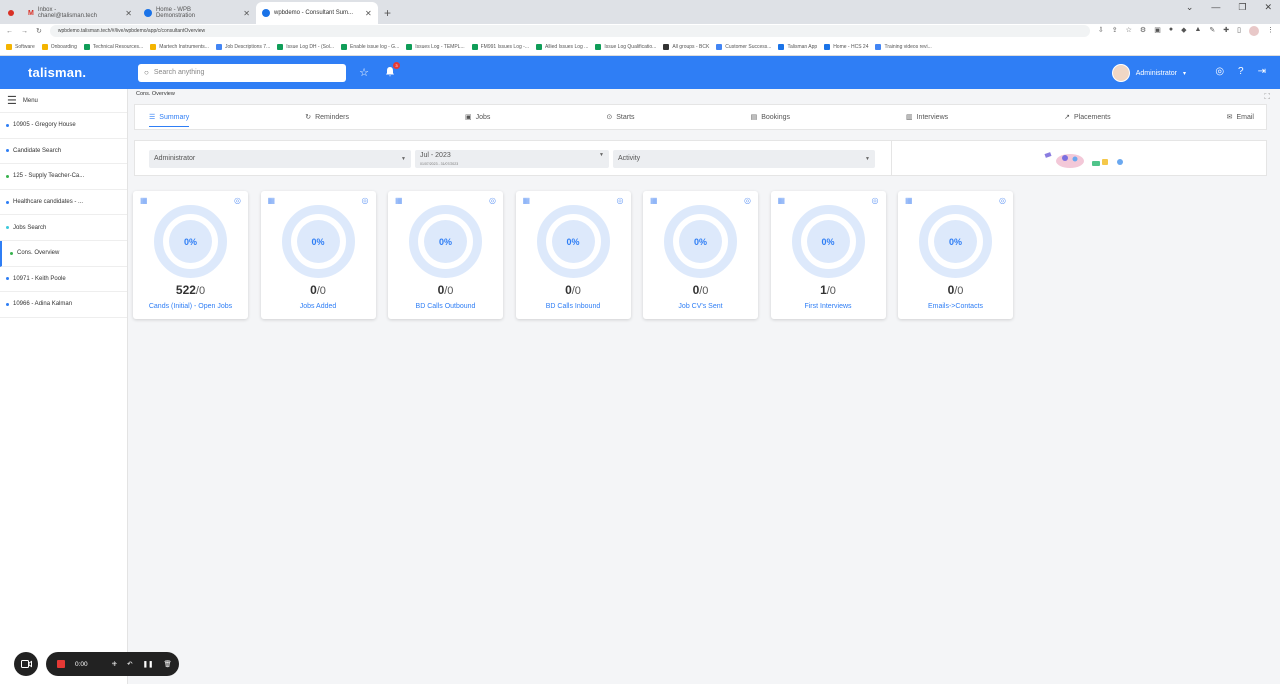  I want to click on minimize-icon: —, so click(1215, 7).